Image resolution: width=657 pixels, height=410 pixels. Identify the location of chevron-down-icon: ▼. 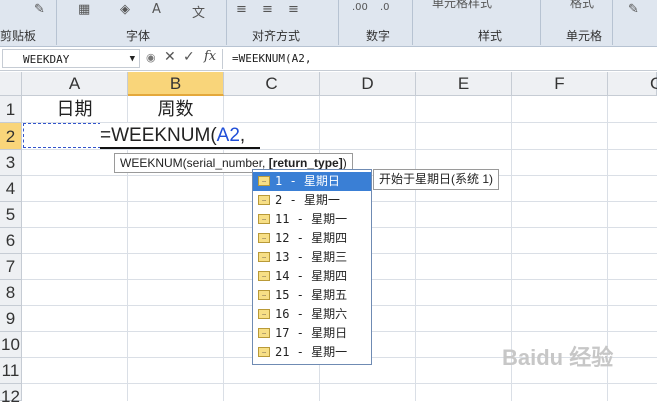
(132, 59).